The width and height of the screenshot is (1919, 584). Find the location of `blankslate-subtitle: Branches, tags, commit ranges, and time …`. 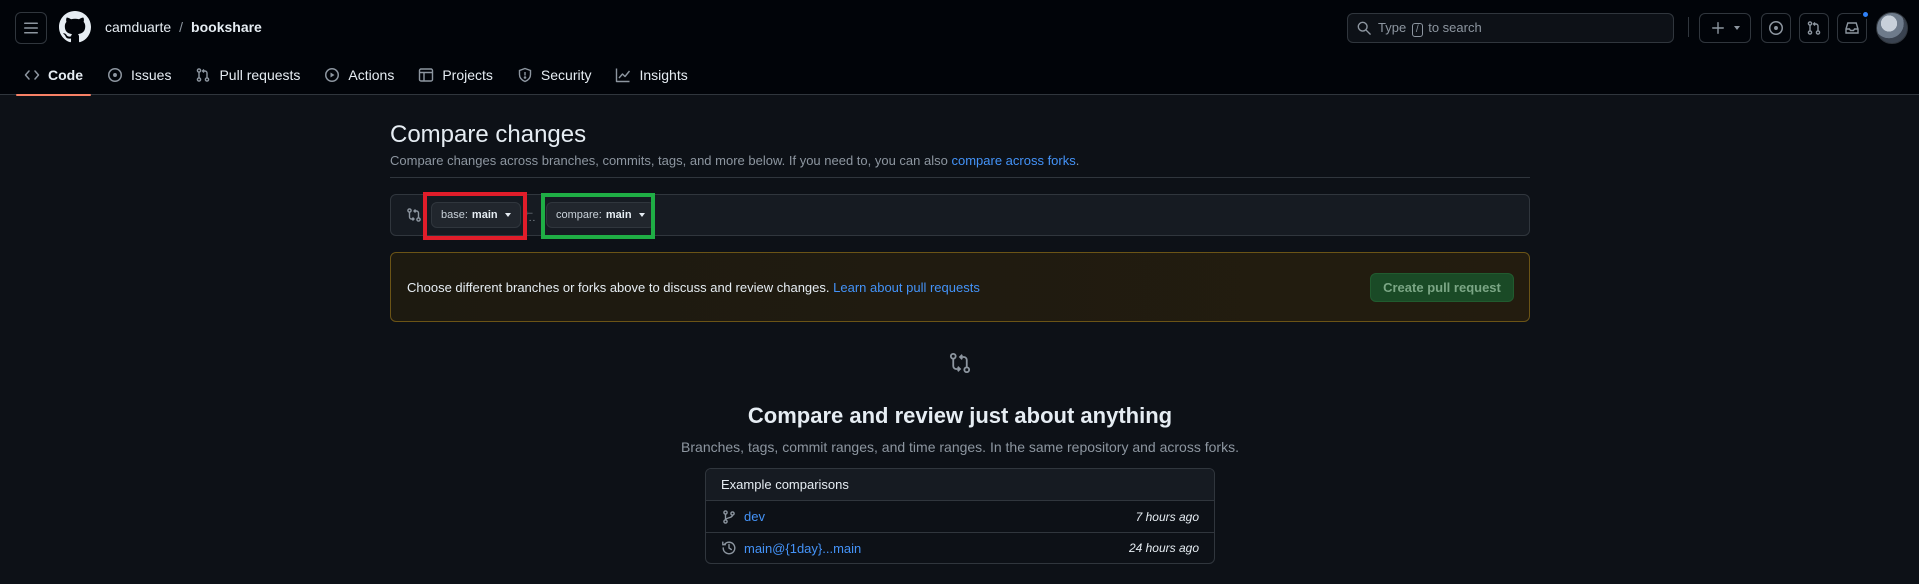

blankslate-subtitle: Branches, tags, commit ranges, and time … is located at coordinates (960, 447).